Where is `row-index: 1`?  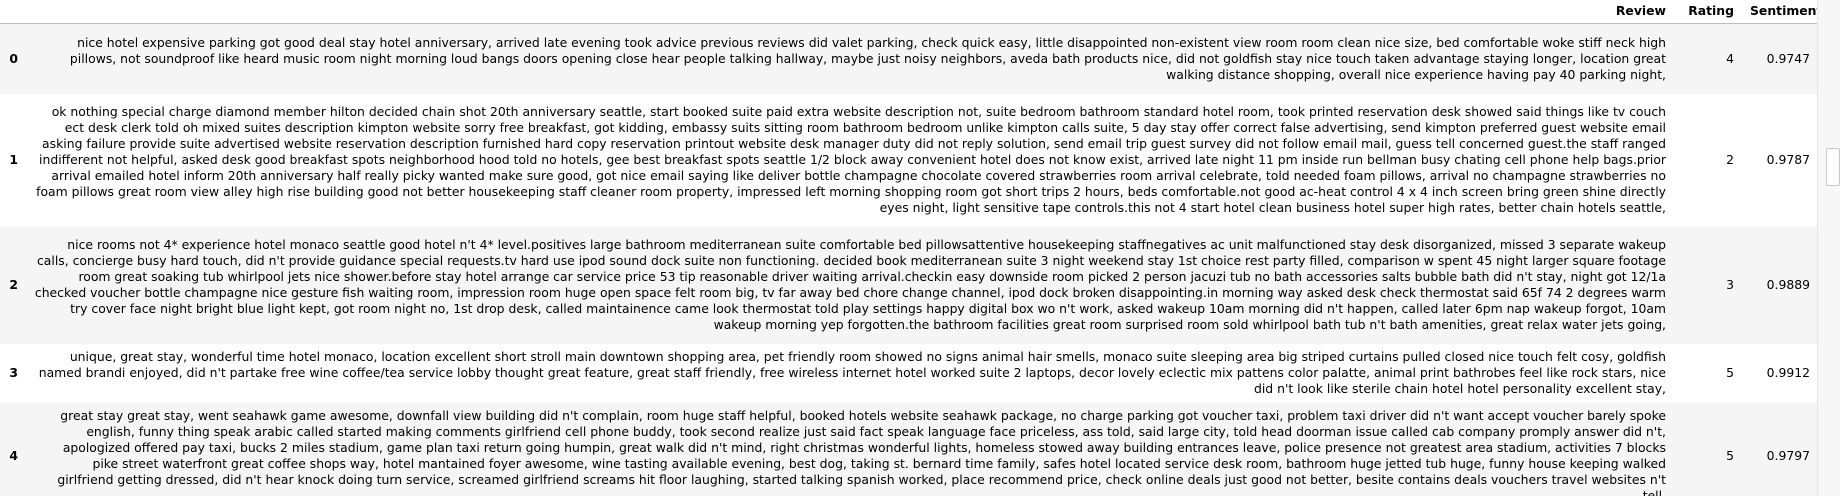 row-index: 1 is located at coordinates (13, 159).